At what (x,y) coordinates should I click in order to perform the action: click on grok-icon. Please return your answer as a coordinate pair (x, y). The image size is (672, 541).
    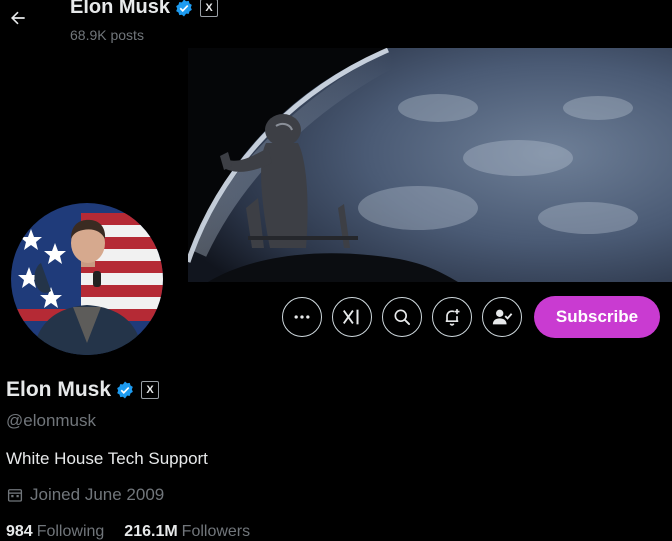
    Looking at the image, I should click on (351, 317).